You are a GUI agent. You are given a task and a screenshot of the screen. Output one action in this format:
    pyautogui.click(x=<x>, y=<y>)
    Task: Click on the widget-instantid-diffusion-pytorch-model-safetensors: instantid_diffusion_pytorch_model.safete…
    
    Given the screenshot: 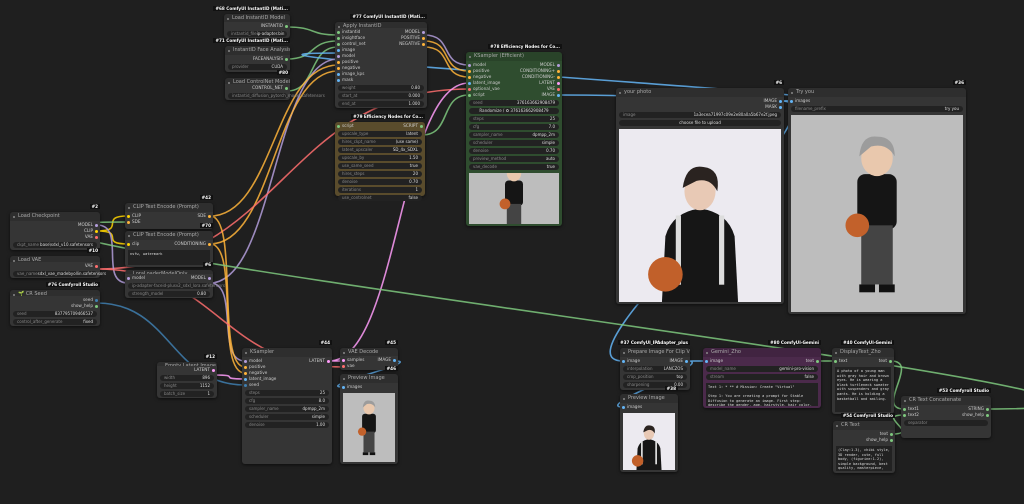 What is the action you would take?
    pyautogui.click(x=276, y=96)
    